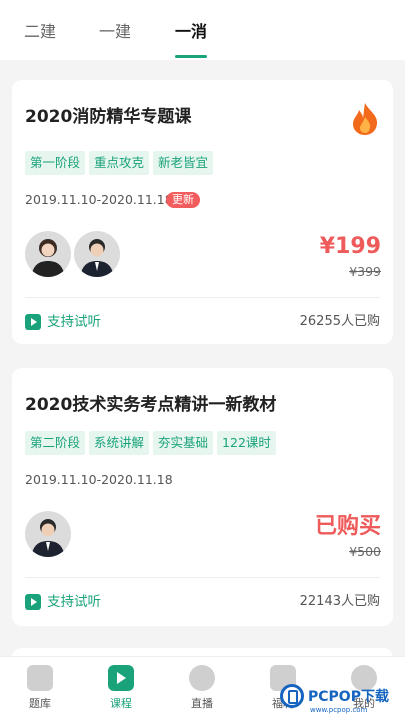 Image resolution: width=405 pixels, height=720 pixels. I want to click on buyer-count: 22143人已购, so click(339, 601).